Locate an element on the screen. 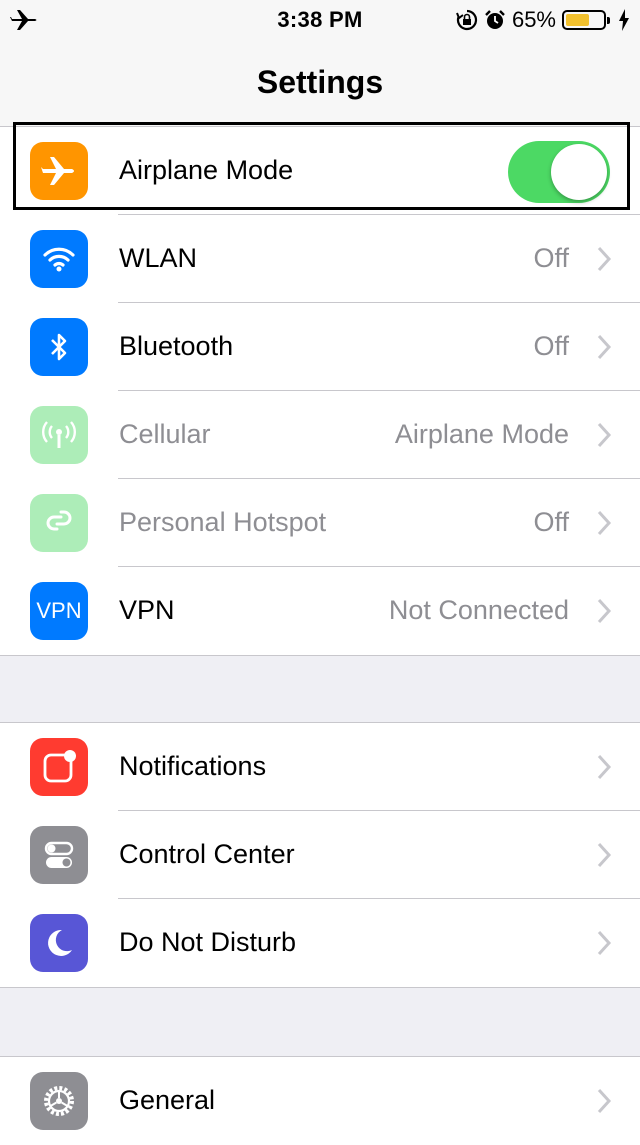 Image resolution: width=640 pixels, height=1145 pixels. airplane-mode-toggle is located at coordinates (559, 172).